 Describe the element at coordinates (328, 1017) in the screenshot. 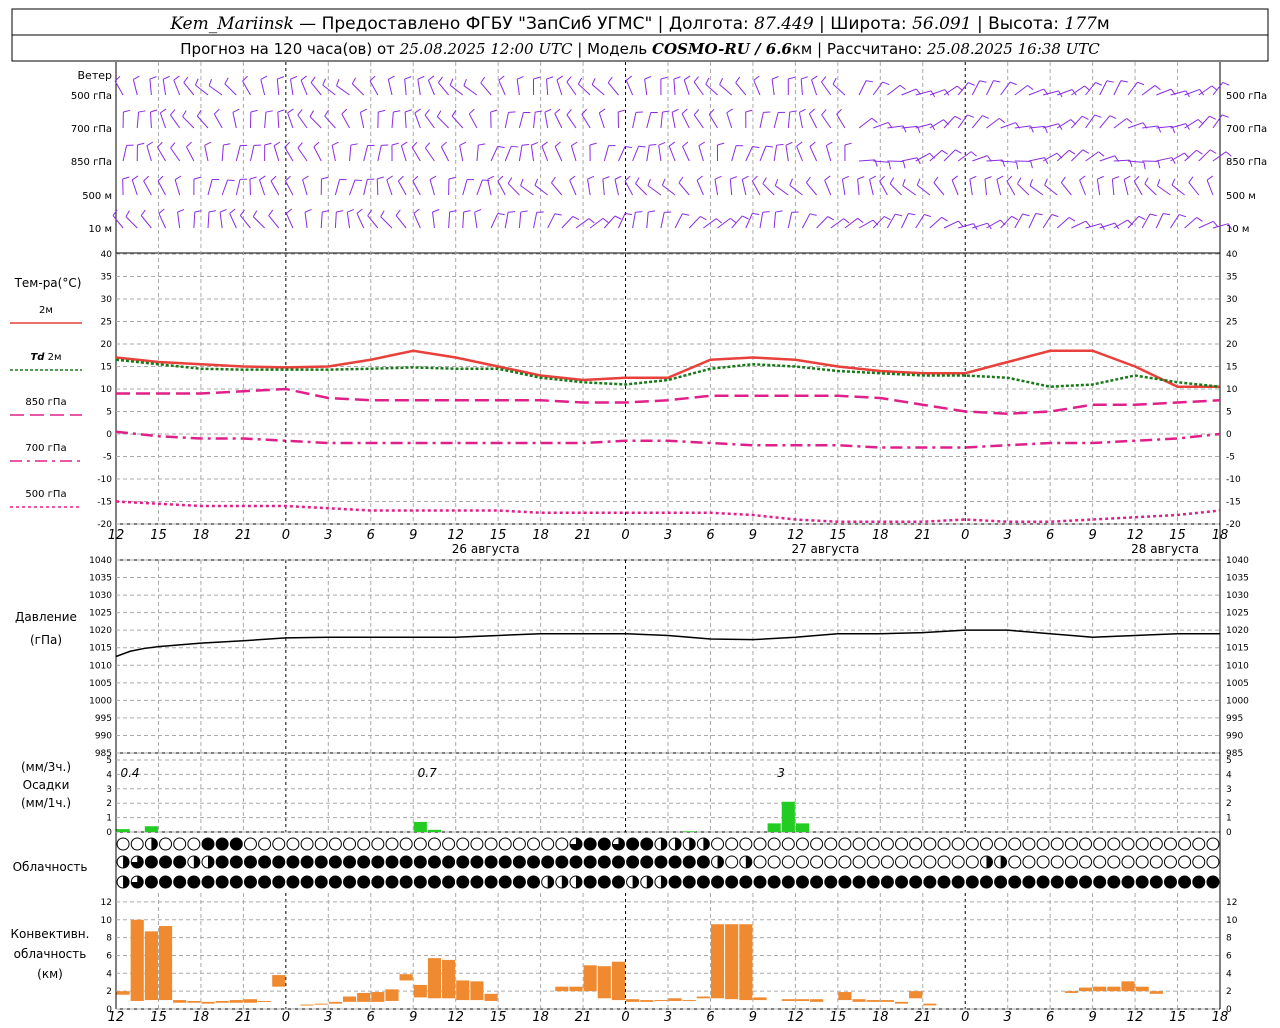

I see `time-tick-label-bottom: 3` at that location.